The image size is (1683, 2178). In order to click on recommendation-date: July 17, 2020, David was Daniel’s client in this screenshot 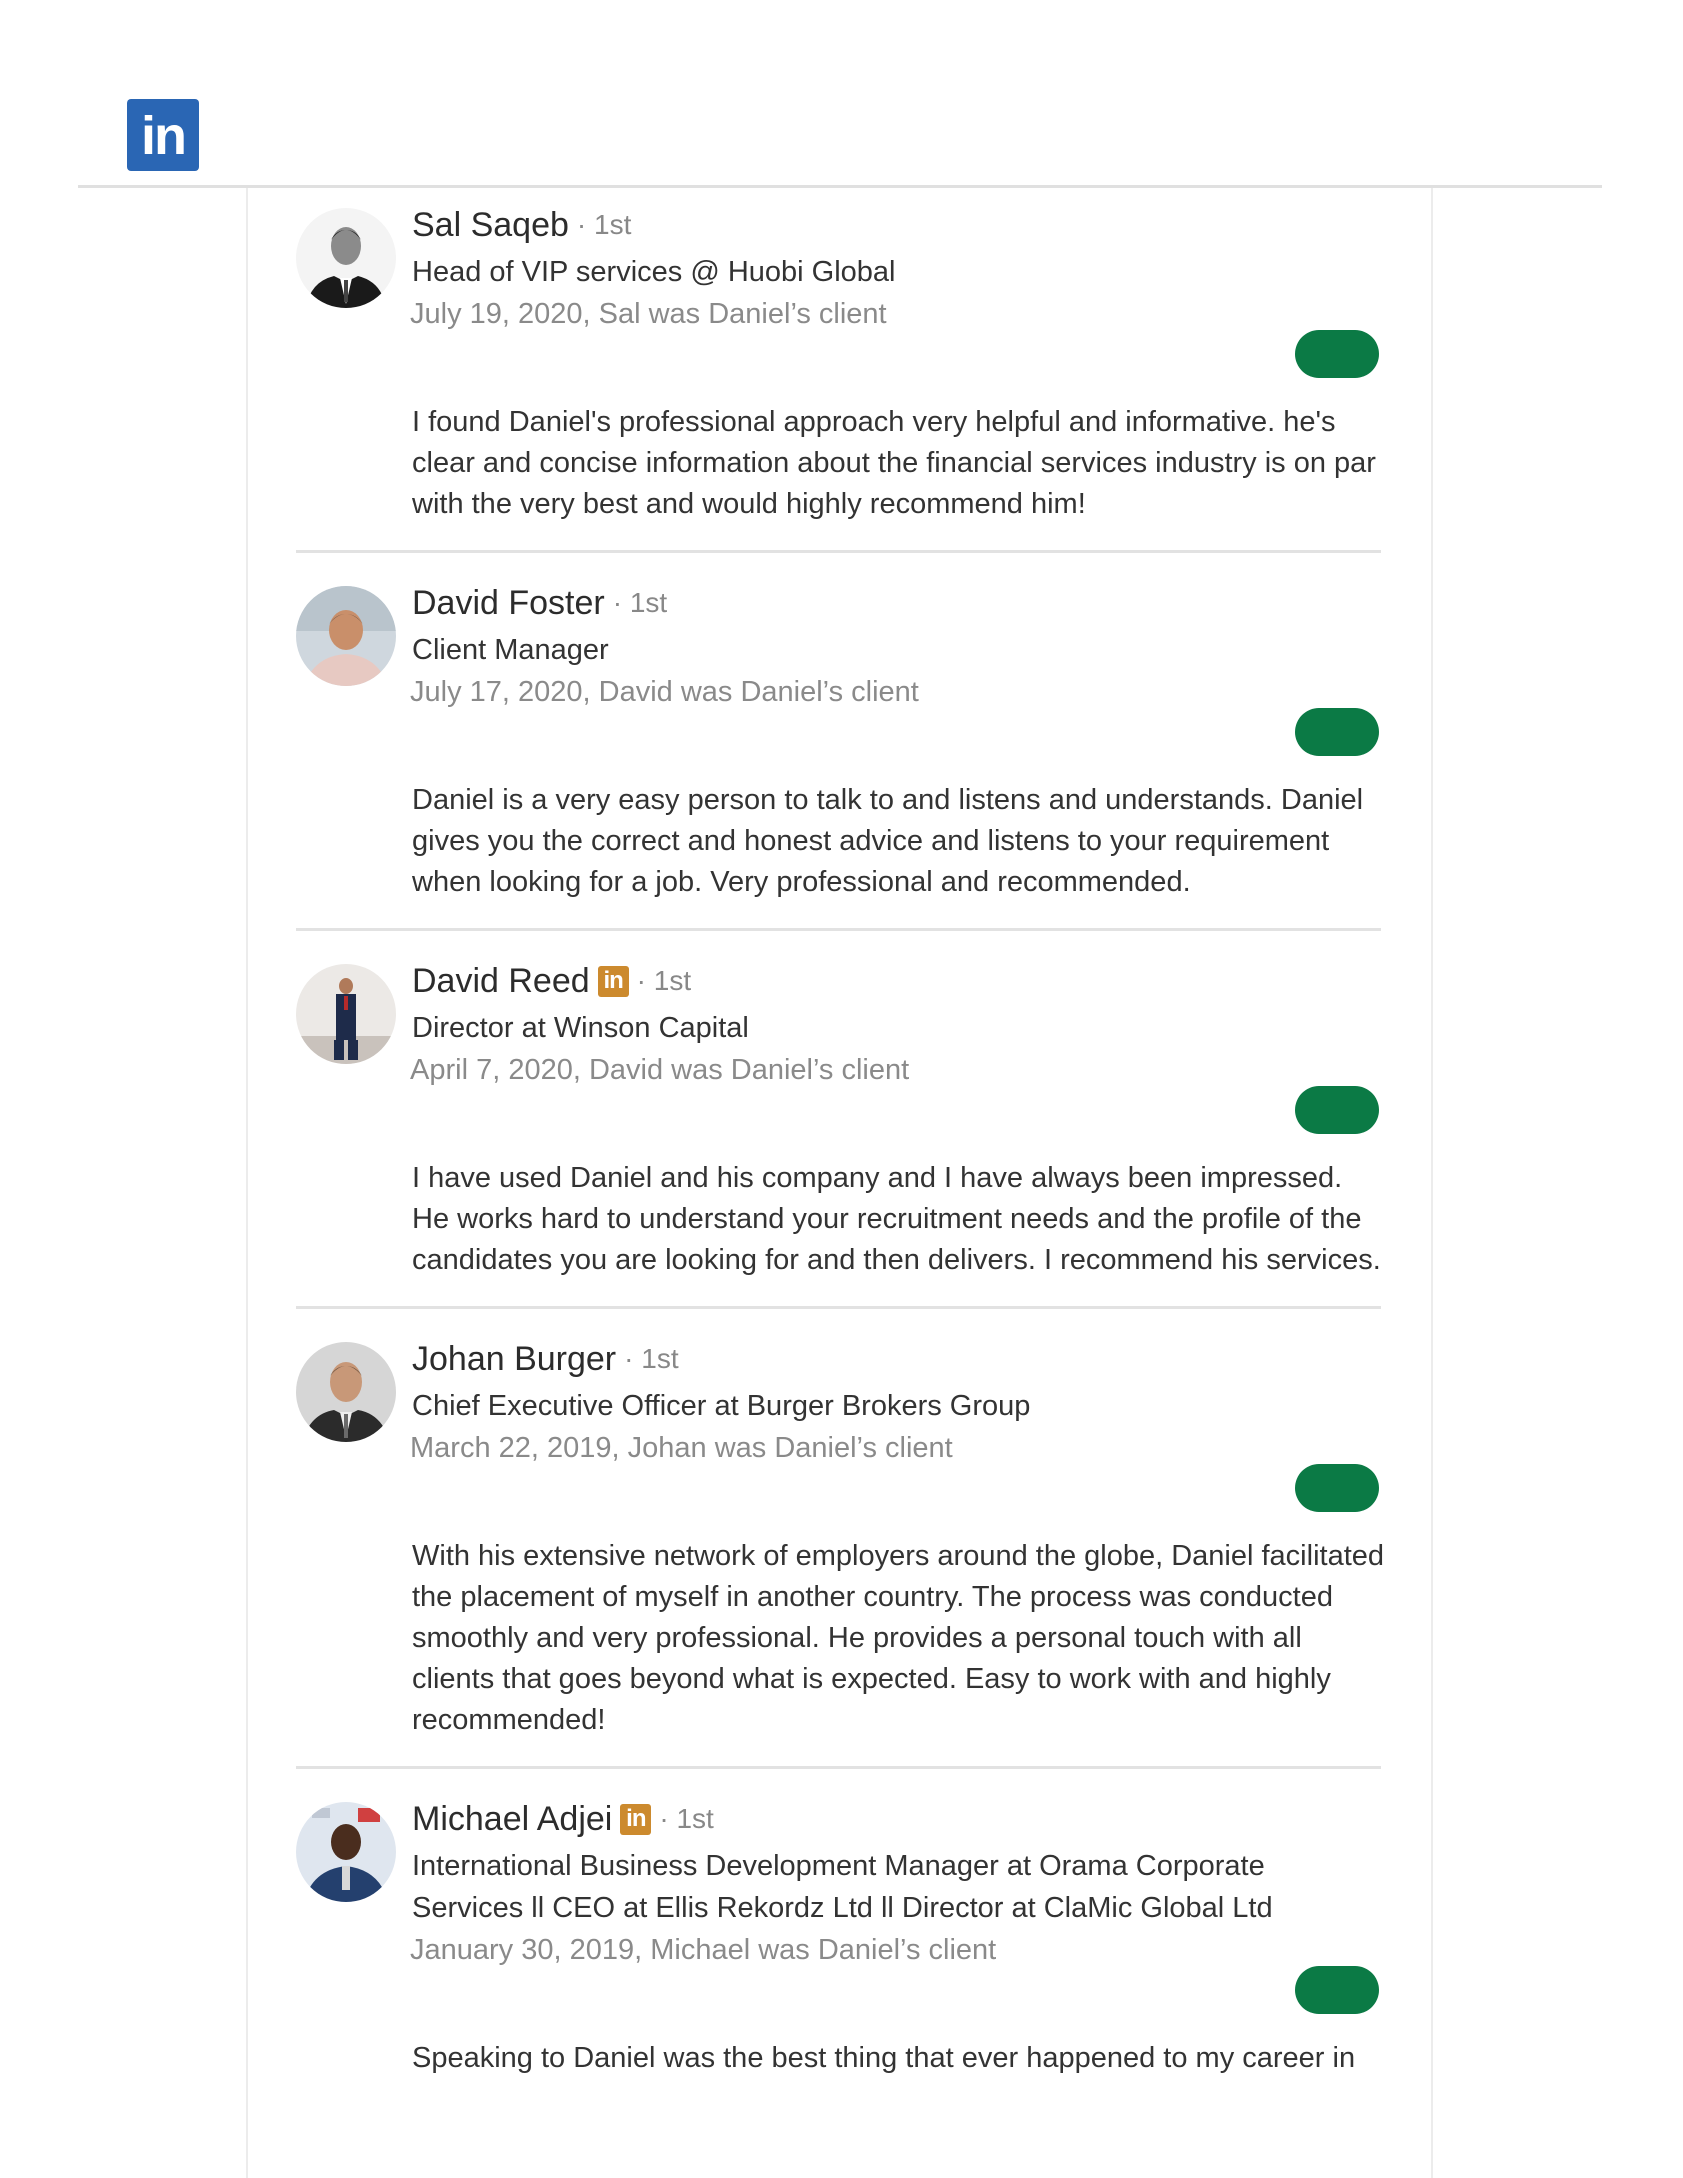, I will do `click(664, 692)`.